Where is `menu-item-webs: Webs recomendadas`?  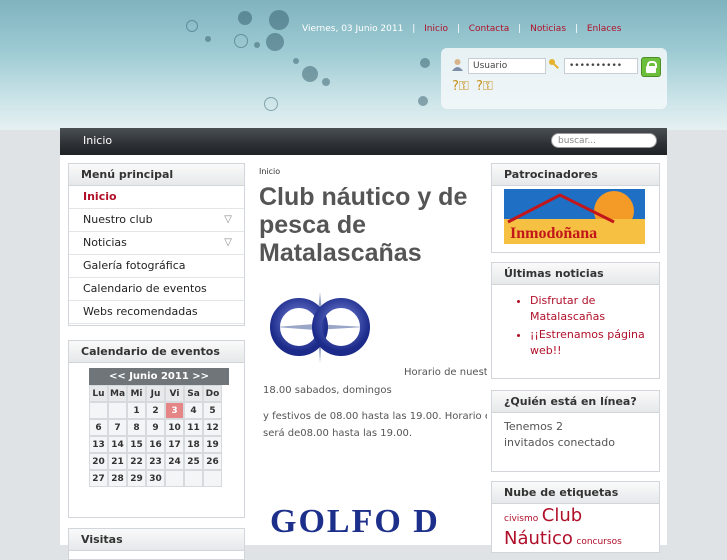
menu-item-webs: Webs recomendadas is located at coordinates (156, 312).